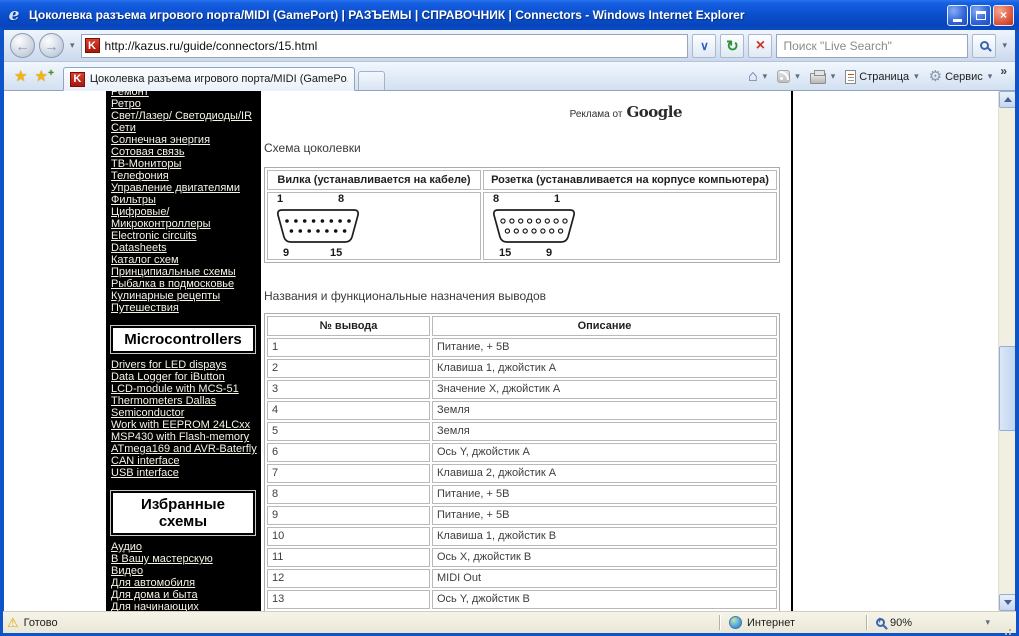 This screenshot has height=636, width=1019. Describe the element at coordinates (872, 45) in the screenshot. I see `search-input` at that location.